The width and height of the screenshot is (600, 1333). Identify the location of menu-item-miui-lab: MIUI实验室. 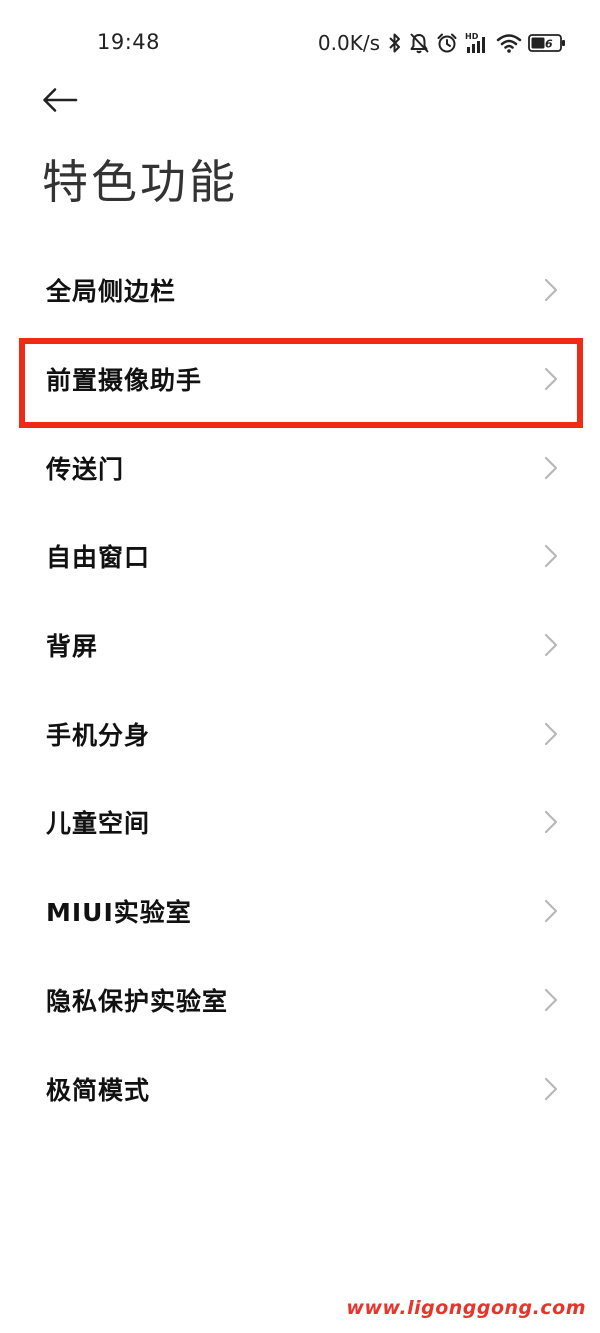
(300, 911).